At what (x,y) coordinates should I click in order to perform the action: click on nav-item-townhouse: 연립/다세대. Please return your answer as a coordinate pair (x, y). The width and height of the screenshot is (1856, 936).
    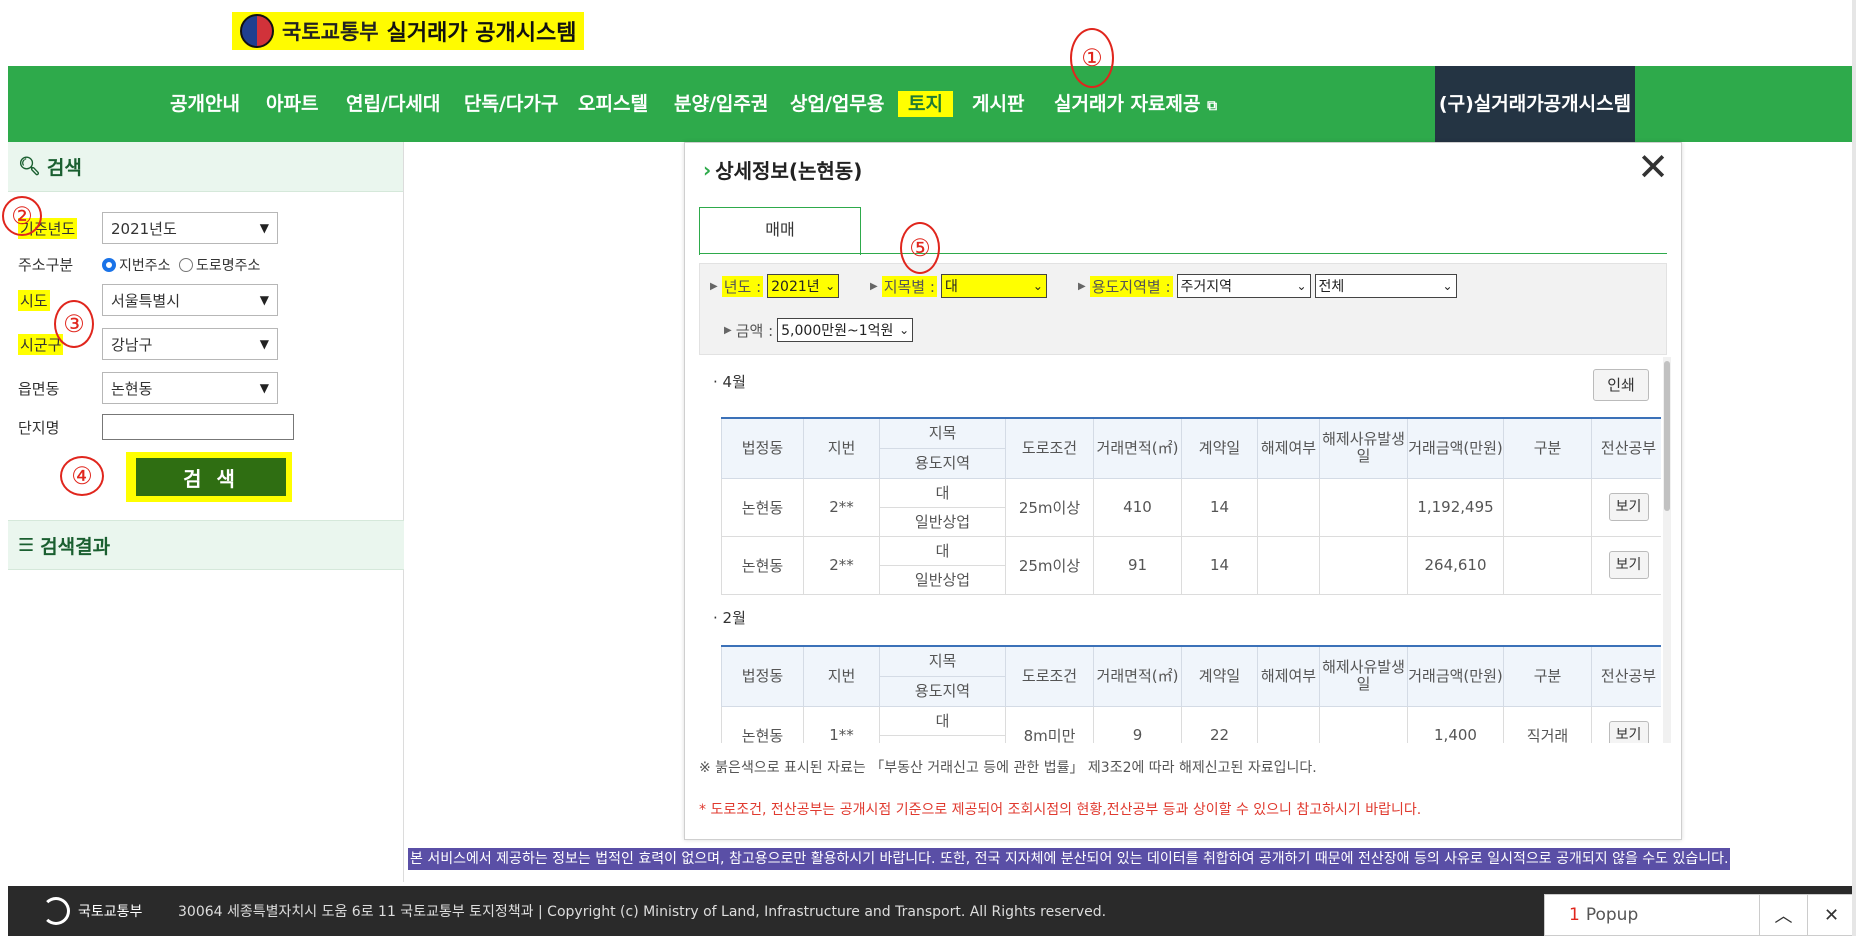
    Looking at the image, I should click on (393, 104).